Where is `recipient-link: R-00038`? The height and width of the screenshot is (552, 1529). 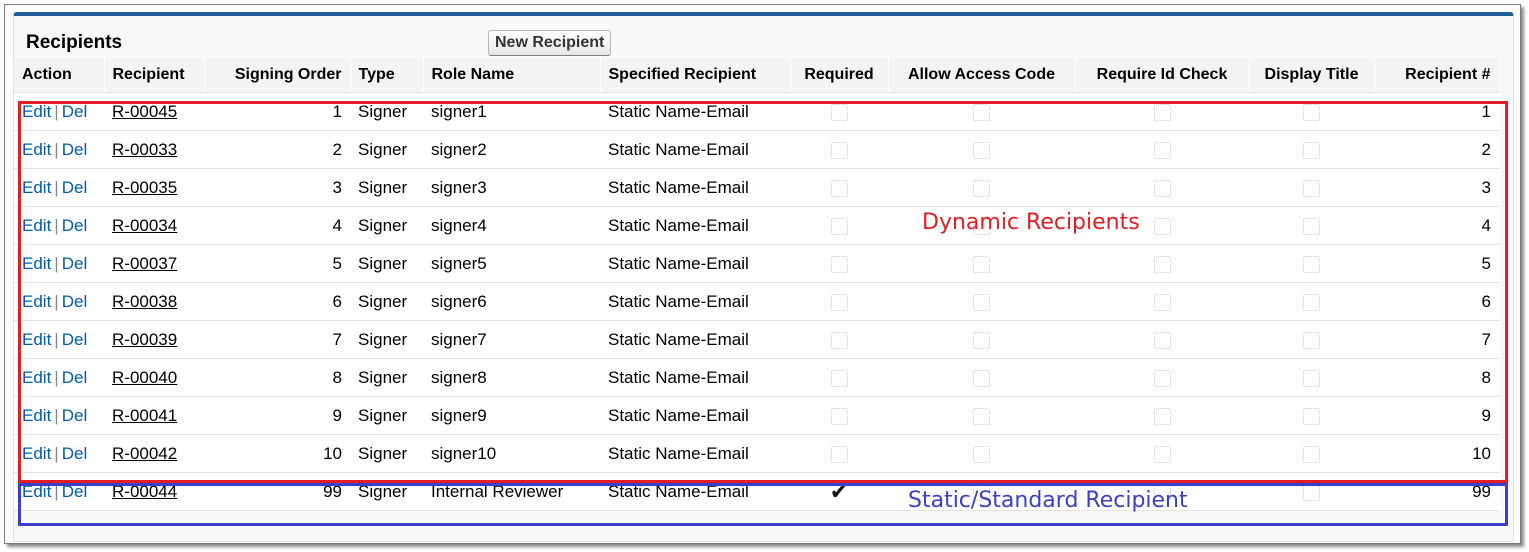 recipient-link: R-00038 is located at coordinates (144, 301).